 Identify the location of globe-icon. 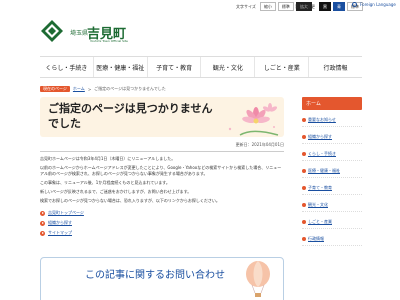
(354, 4).